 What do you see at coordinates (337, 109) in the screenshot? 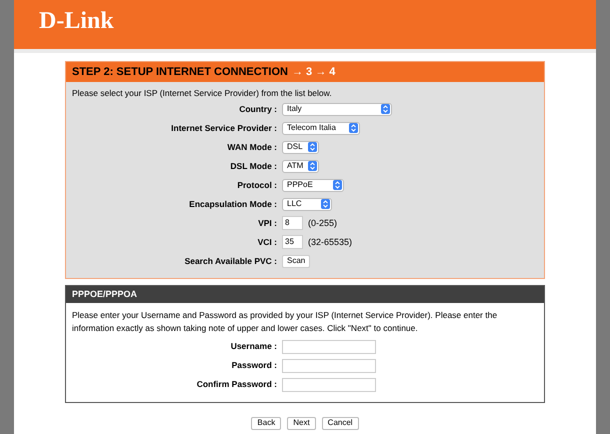
I see `dropdown: Italy` at bounding box center [337, 109].